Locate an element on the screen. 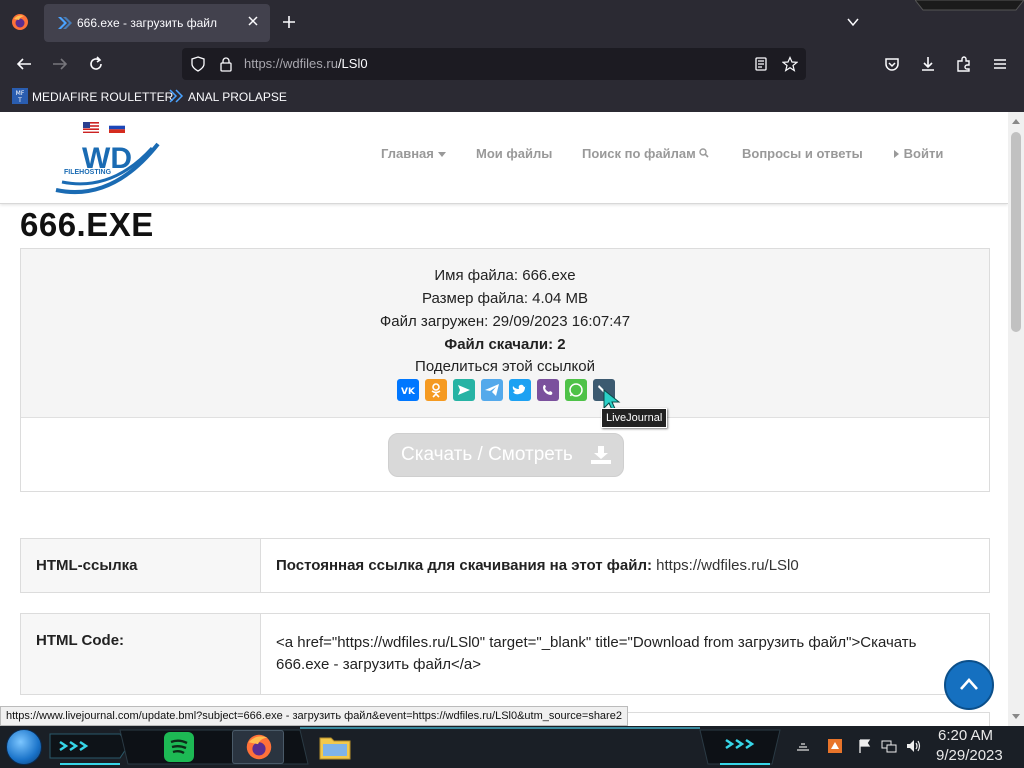  clock-time: 6:20 AM is located at coordinates (965, 735).